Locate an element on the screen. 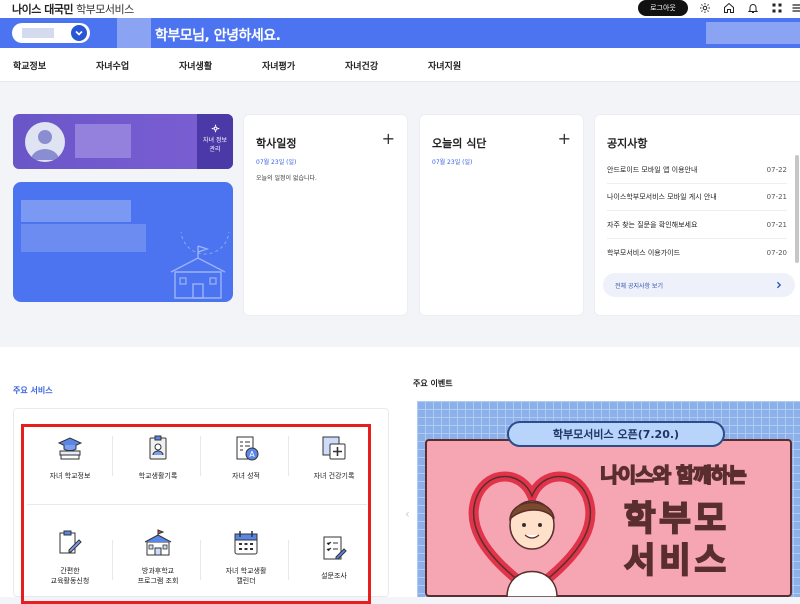 This screenshot has width=800, height=604. school-icon is located at coordinates (200, 265).